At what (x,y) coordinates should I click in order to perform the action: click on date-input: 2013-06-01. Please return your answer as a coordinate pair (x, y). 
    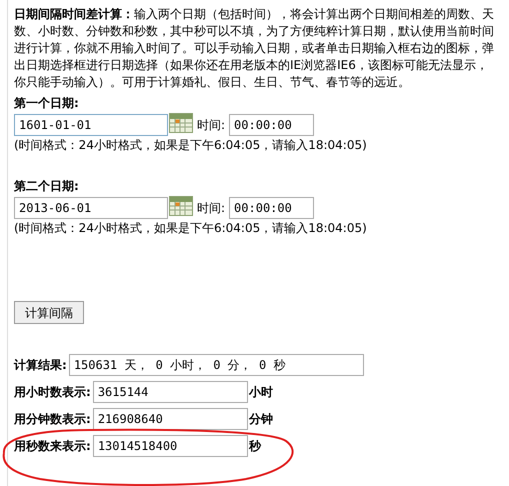
    Looking at the image, I should click on (91, 208).